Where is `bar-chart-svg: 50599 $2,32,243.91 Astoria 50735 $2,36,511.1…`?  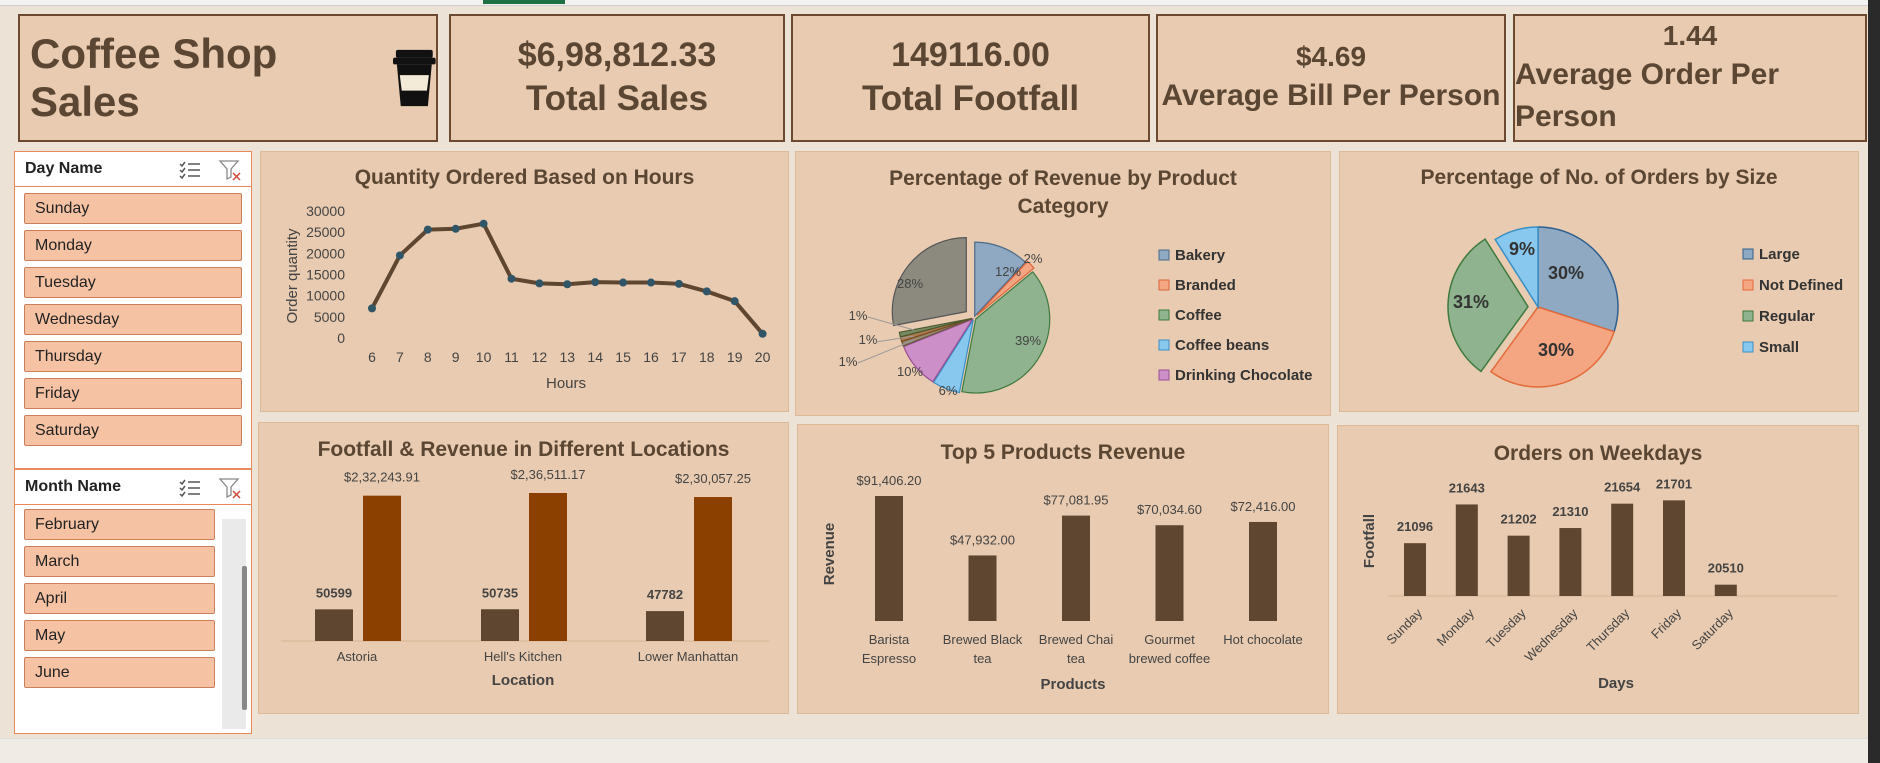
bar-chart-svg: 50599 $2,32,243.91 Astoria 50735 $2,36,511.1… is located at coordinates (525, 578).